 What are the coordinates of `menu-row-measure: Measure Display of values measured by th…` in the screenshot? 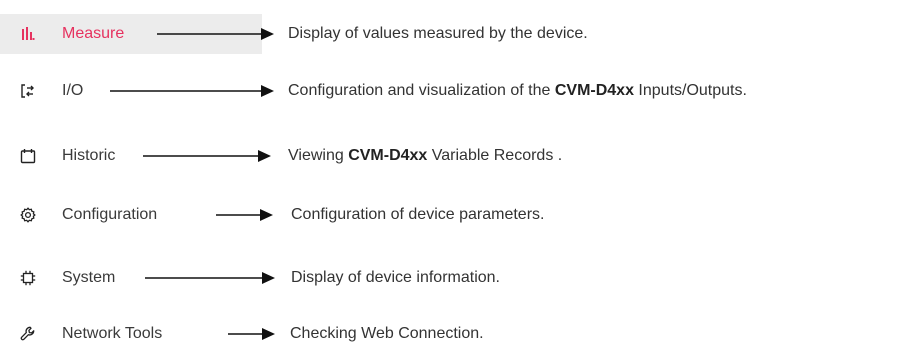 It's located at (457, 34).